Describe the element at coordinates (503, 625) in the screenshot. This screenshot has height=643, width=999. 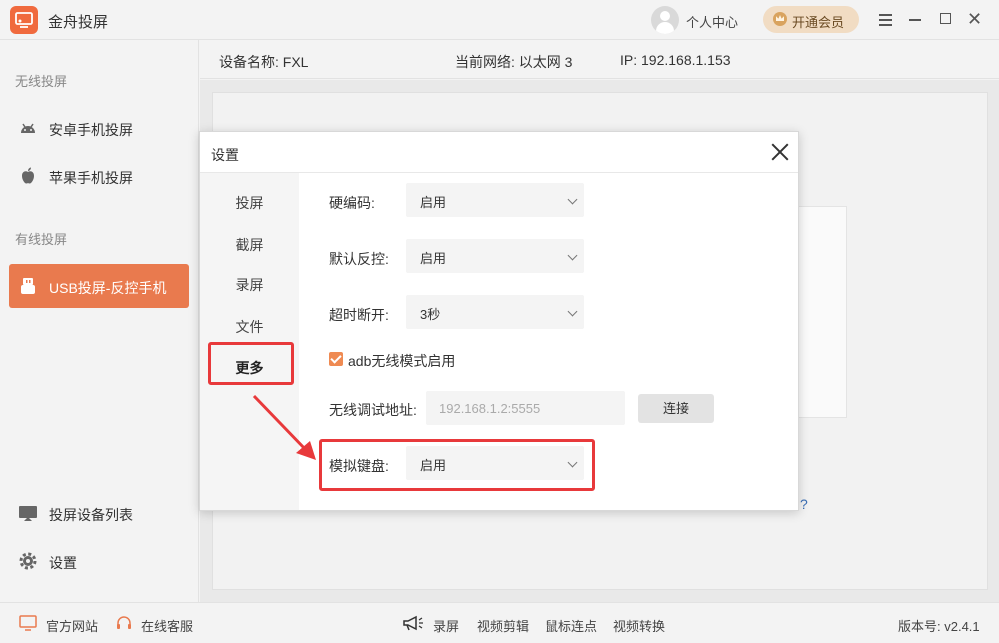
I see `video-edit-link: 视频剪辑` at that location.